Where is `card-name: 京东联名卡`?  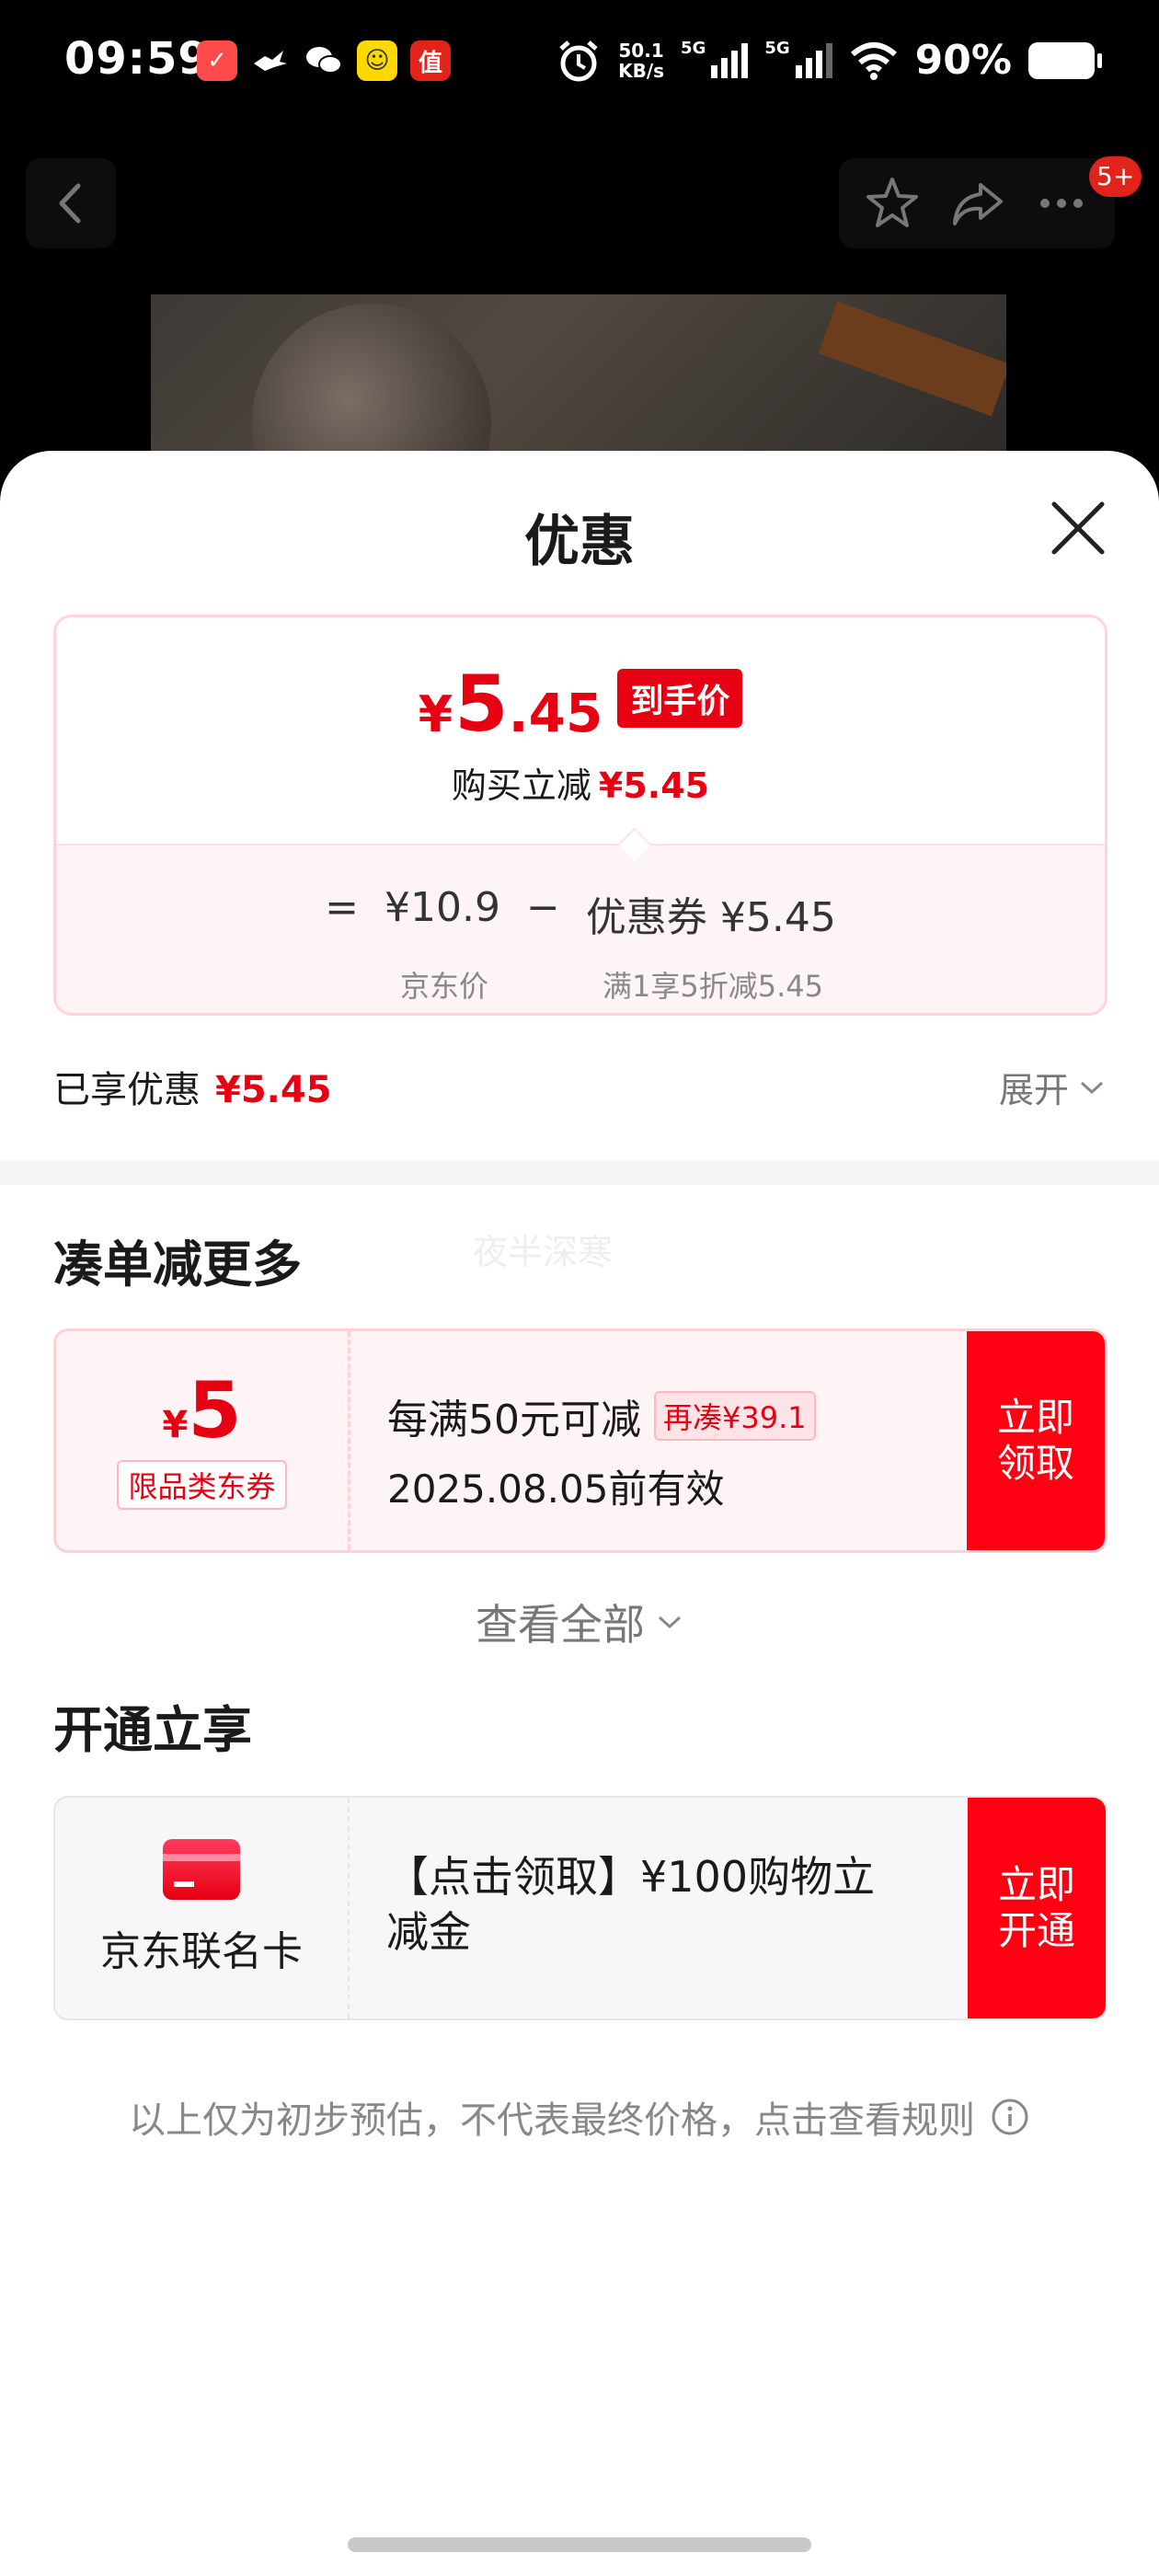
card-name: 京东联名卡 is located at coordinates (201, 1951).